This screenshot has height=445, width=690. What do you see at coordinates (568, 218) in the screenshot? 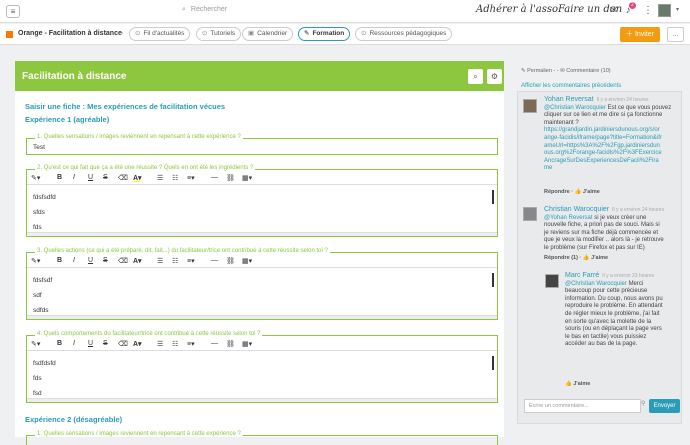
I see `mention: @Yohan Reversat` at bounding box center [568, 218].